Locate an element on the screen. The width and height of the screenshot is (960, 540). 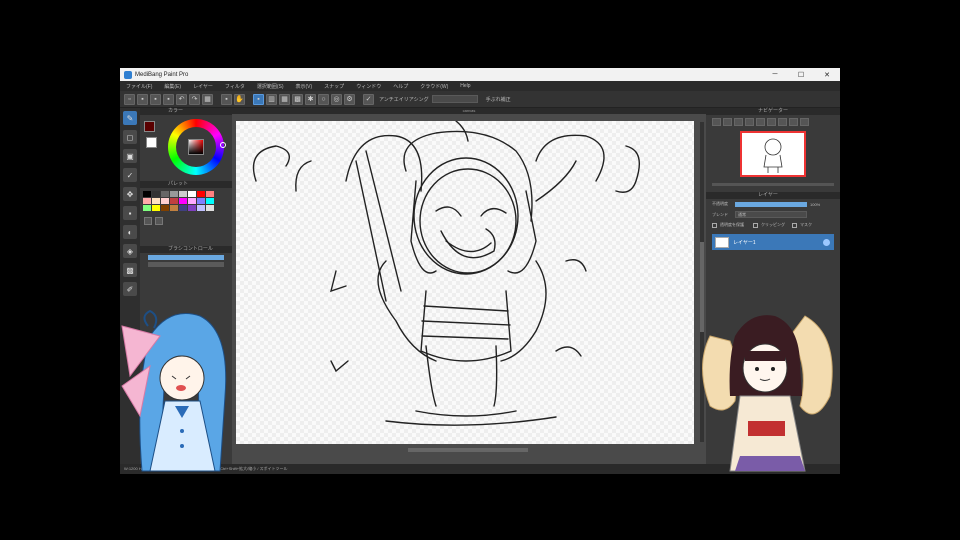
canvas-tab: canvas is located at coordinates (469, 111).